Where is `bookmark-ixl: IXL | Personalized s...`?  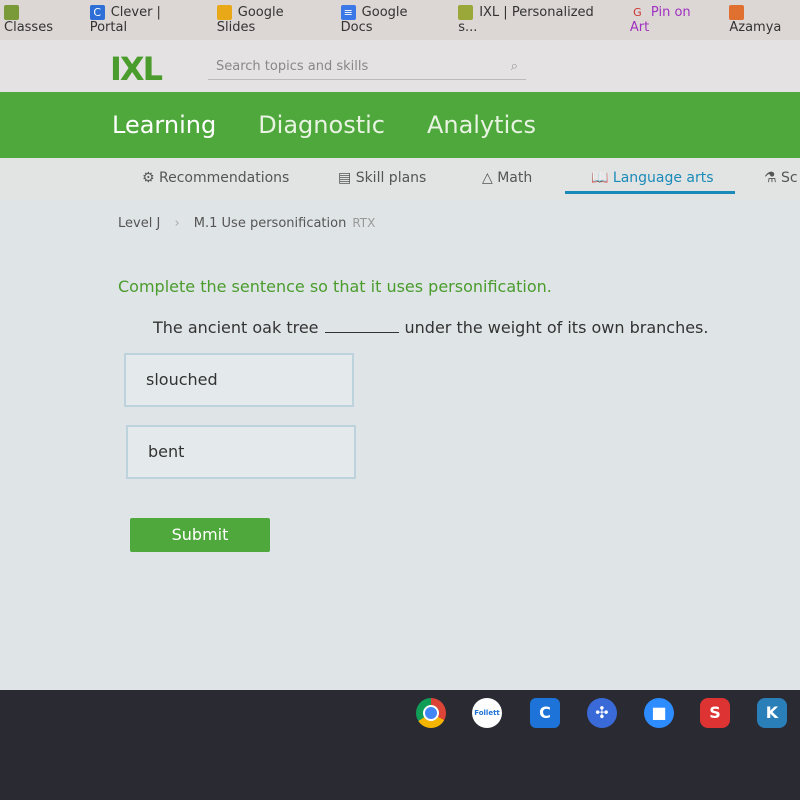 bookmark-ixl: IXL | Personalized s... is located at coordinates (535, 20).